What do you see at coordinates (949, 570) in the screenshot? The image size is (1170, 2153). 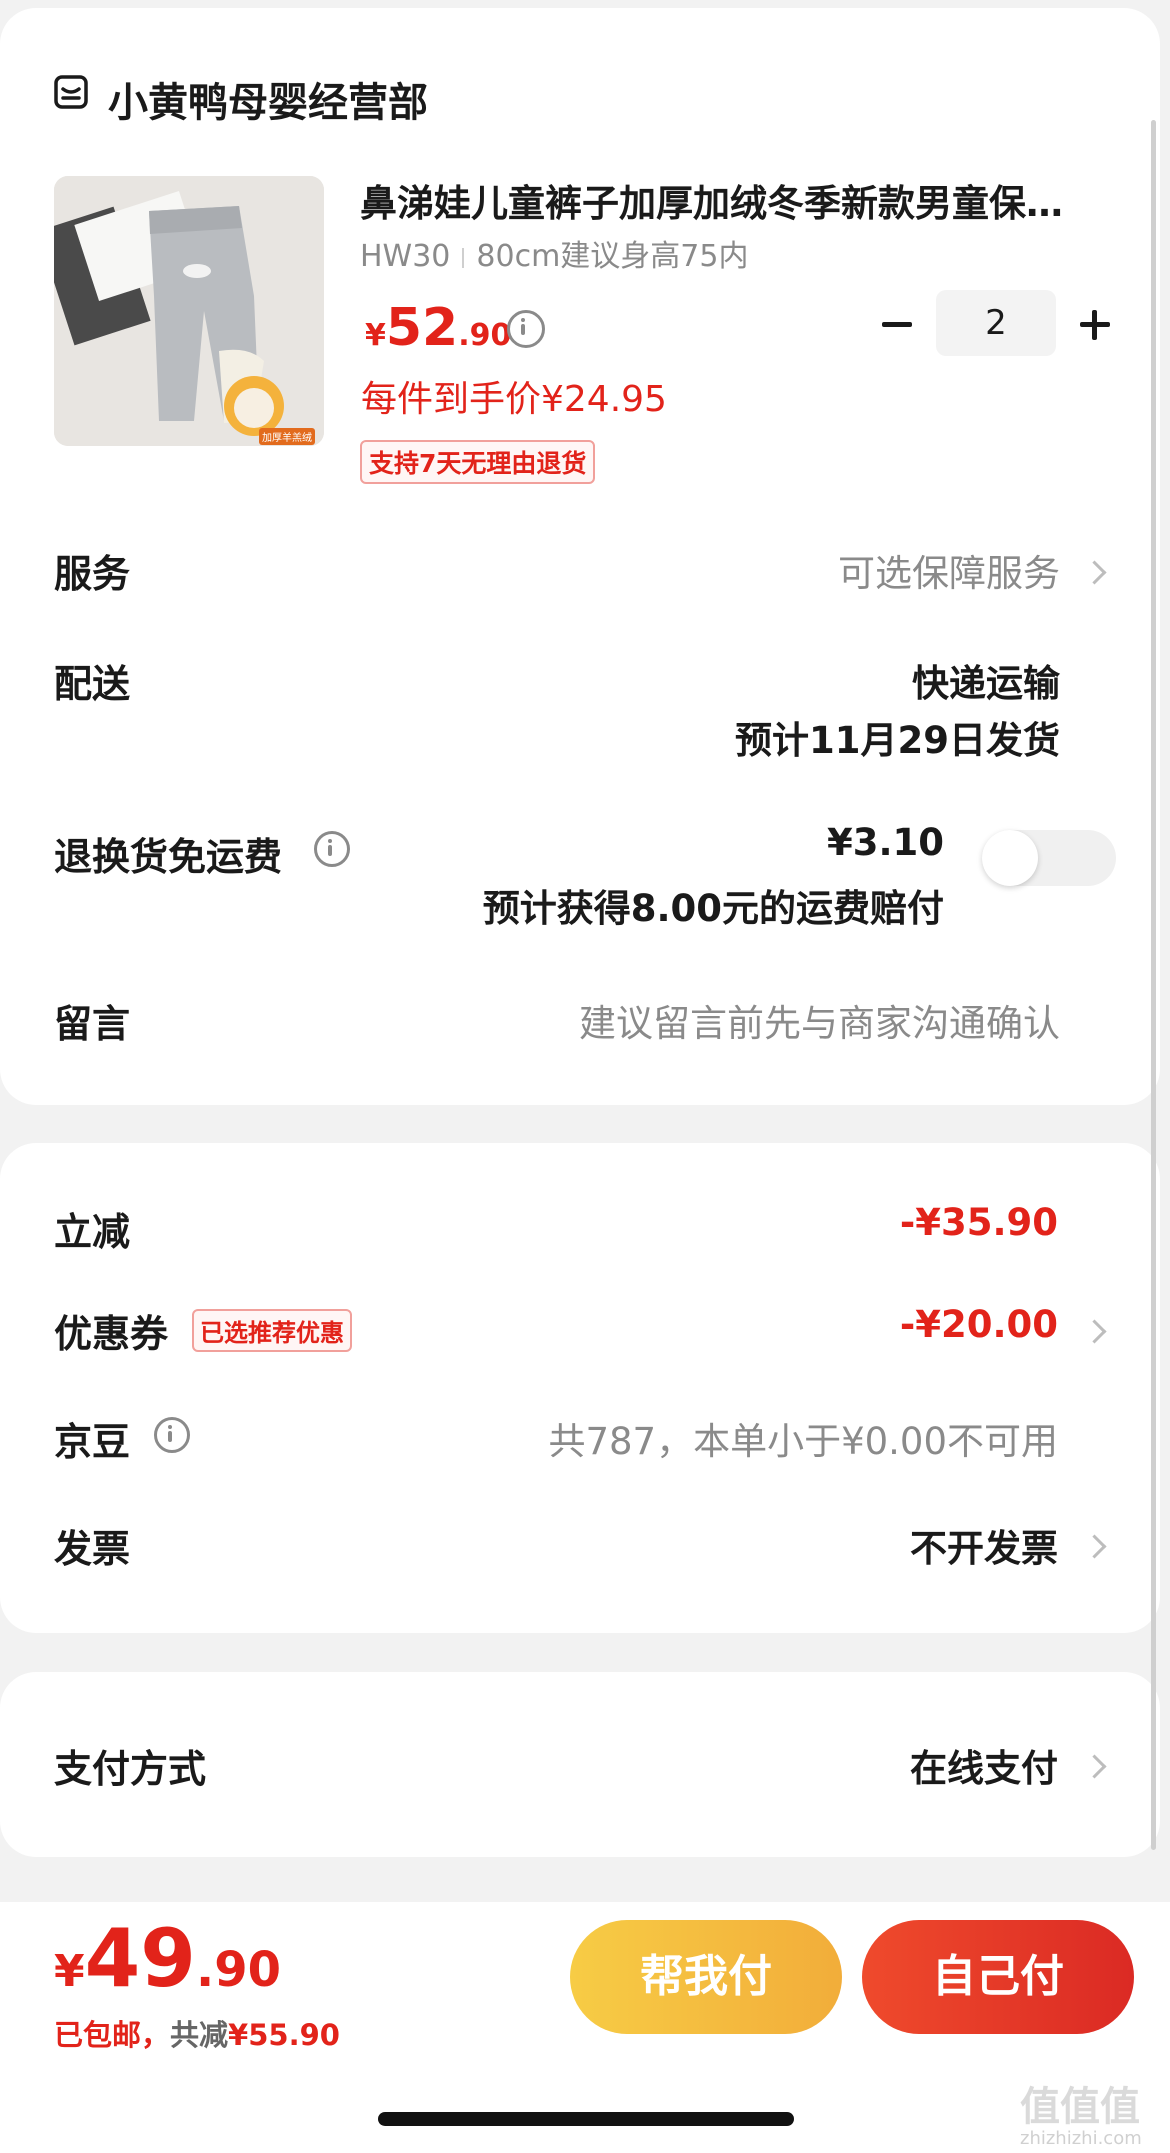 I see `service-value: 可选保障服务` at bounding box center [949, 570].